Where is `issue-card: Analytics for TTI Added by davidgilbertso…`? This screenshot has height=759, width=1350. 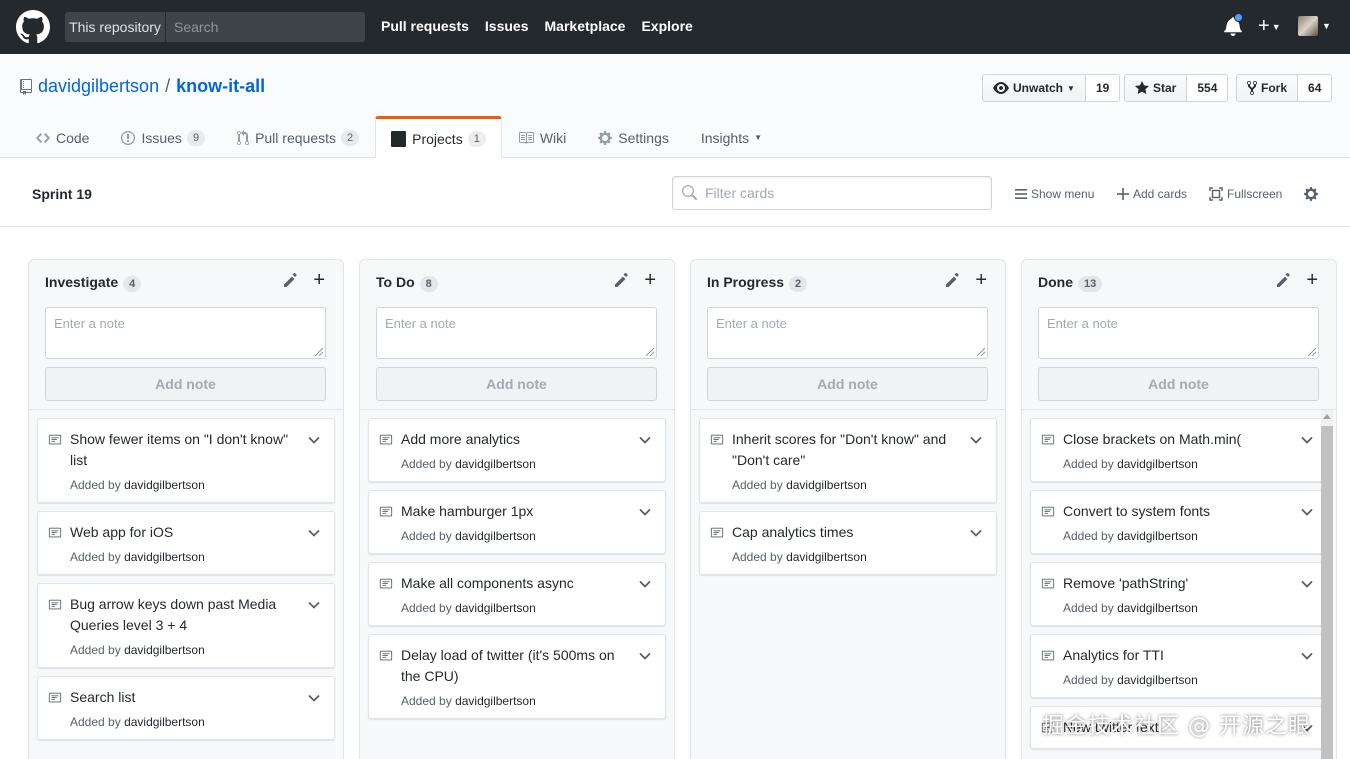
issue-card: Analytics for TTI Added by davidgilbertso… is located at coordinates (1179, 666).